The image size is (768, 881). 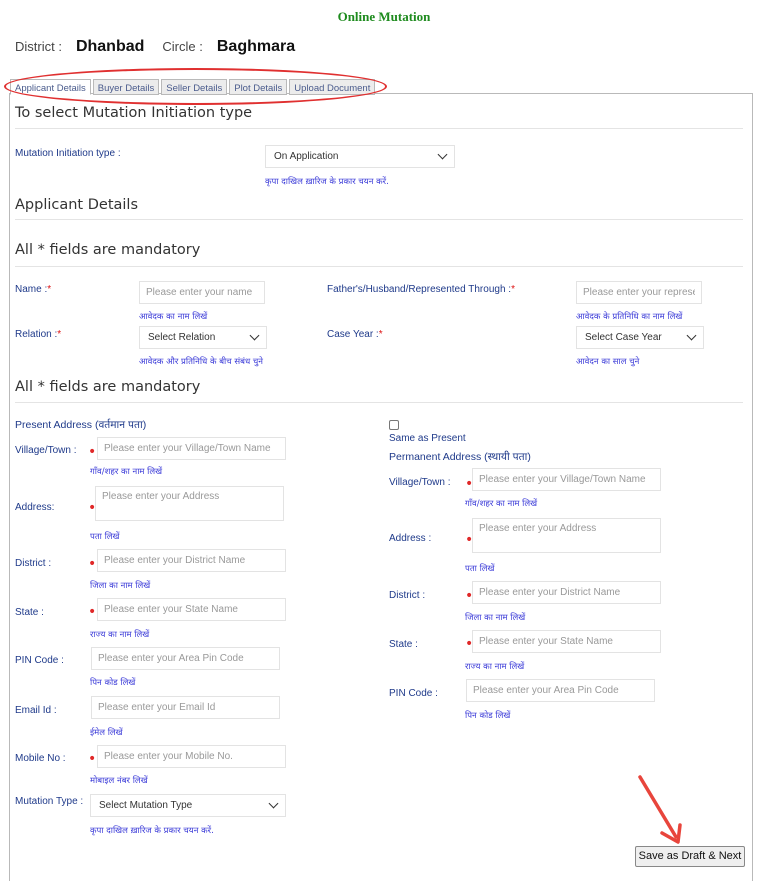 What do you see at coordinates (608, 362) in the screenshot?
I see `case-year-hint: आवेदन का साल चुने` at bounding box center [608, 362].